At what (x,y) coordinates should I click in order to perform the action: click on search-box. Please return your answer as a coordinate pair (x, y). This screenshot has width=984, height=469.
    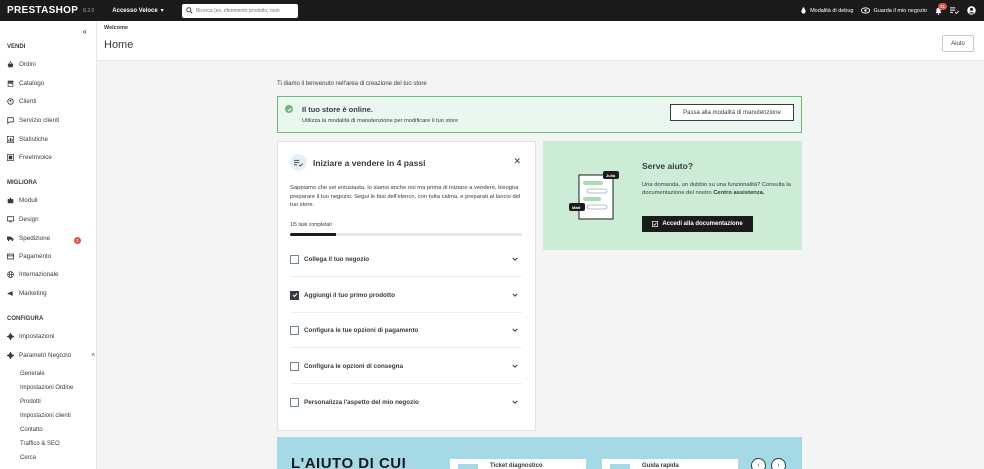
    Looking at the image, I should click on (239, 10).